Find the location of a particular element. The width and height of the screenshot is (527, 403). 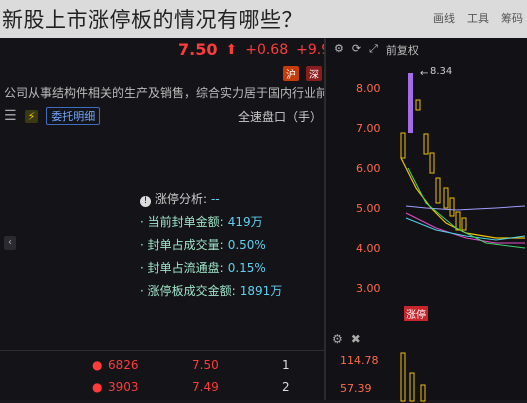

volume-chart is located at coordinates (413, 377).